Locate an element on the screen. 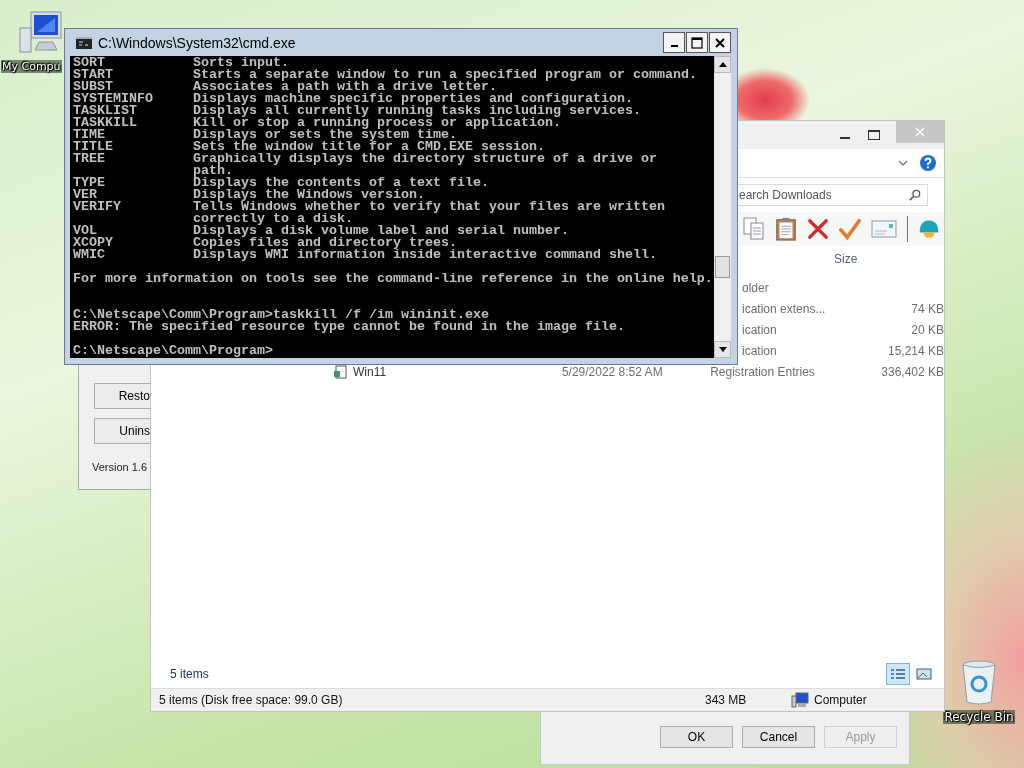 This screenshot has width=1024, height=768. envelope-icon is located at coordinates (884, 229).